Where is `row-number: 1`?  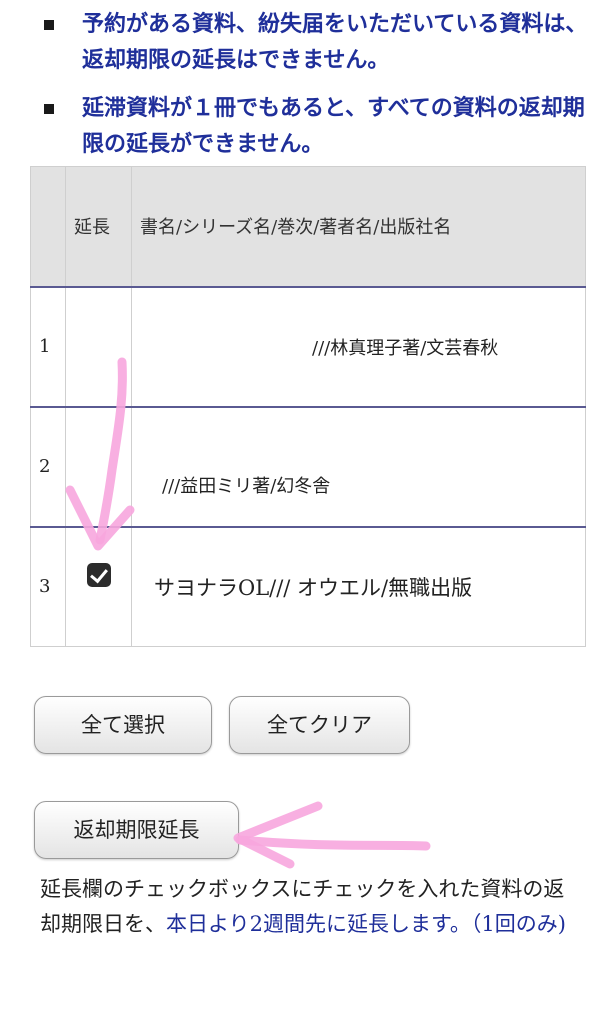 row-number: 1 is located at coordinates (48, 346).